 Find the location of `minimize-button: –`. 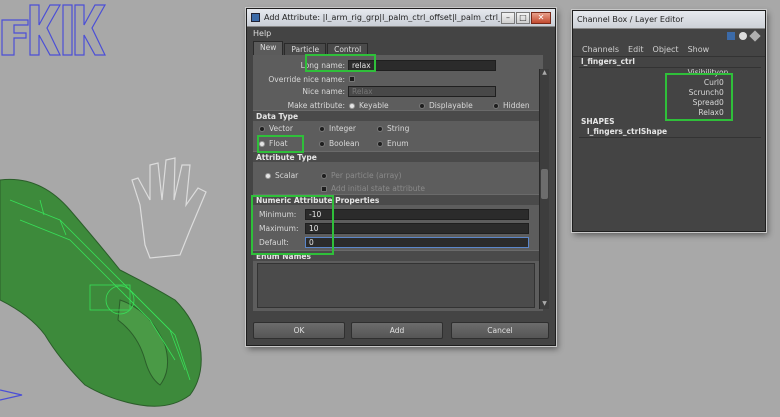

minimize-button: – is located at coordinates (508, 17).